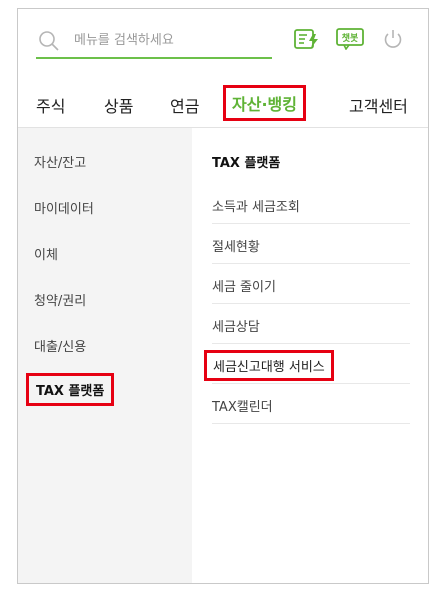 The width and height of the screenshot is (448, 600). I want to click on top-nav: 주식 상품 연금 자산·뱅킹 고객센터, so click(223, 104).